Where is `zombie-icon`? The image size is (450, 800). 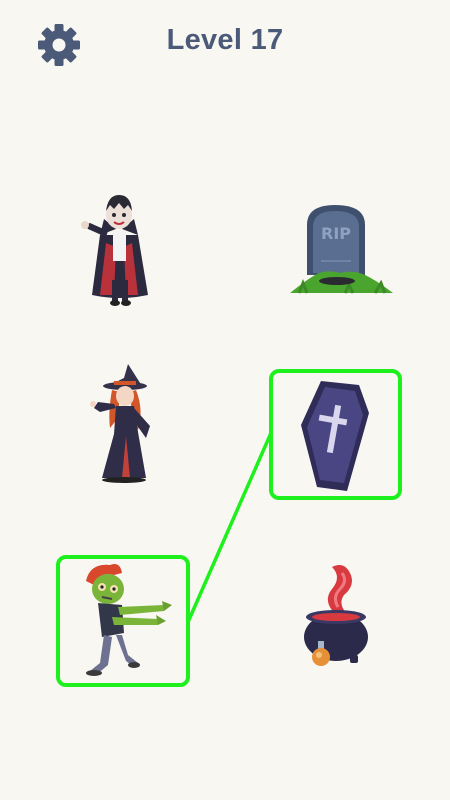 zombie-icon is located at coordinates (129, 620).